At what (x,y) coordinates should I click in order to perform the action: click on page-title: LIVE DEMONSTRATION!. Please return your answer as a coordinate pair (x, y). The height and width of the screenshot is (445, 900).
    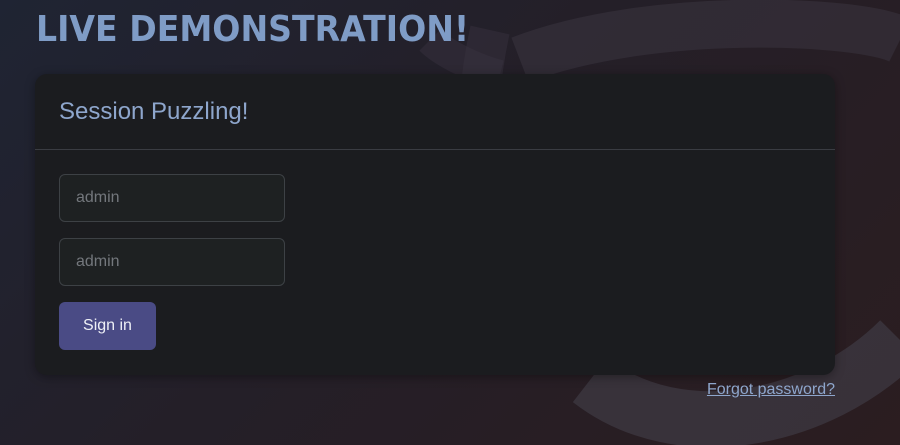
    Looking at the image, I should click on (253, 29).